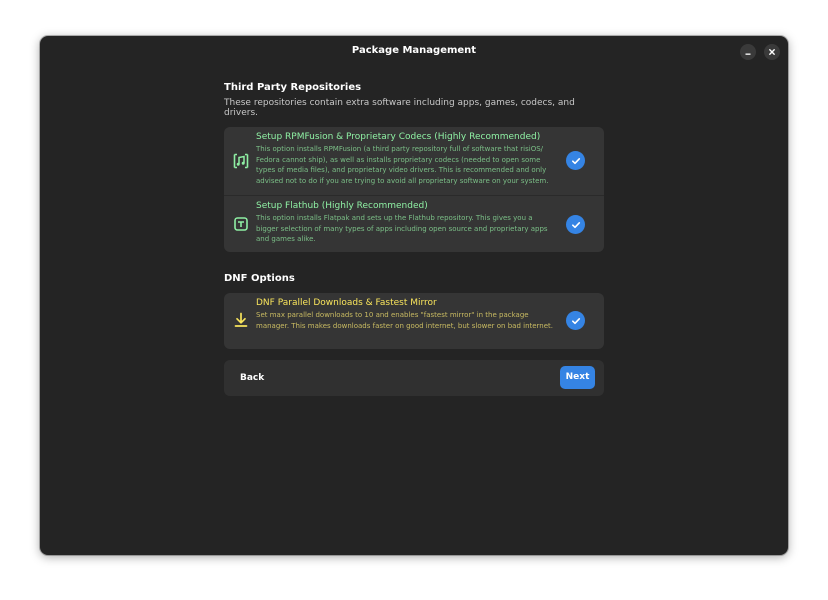  I want to click on minimize-icon, so click(748, 54).